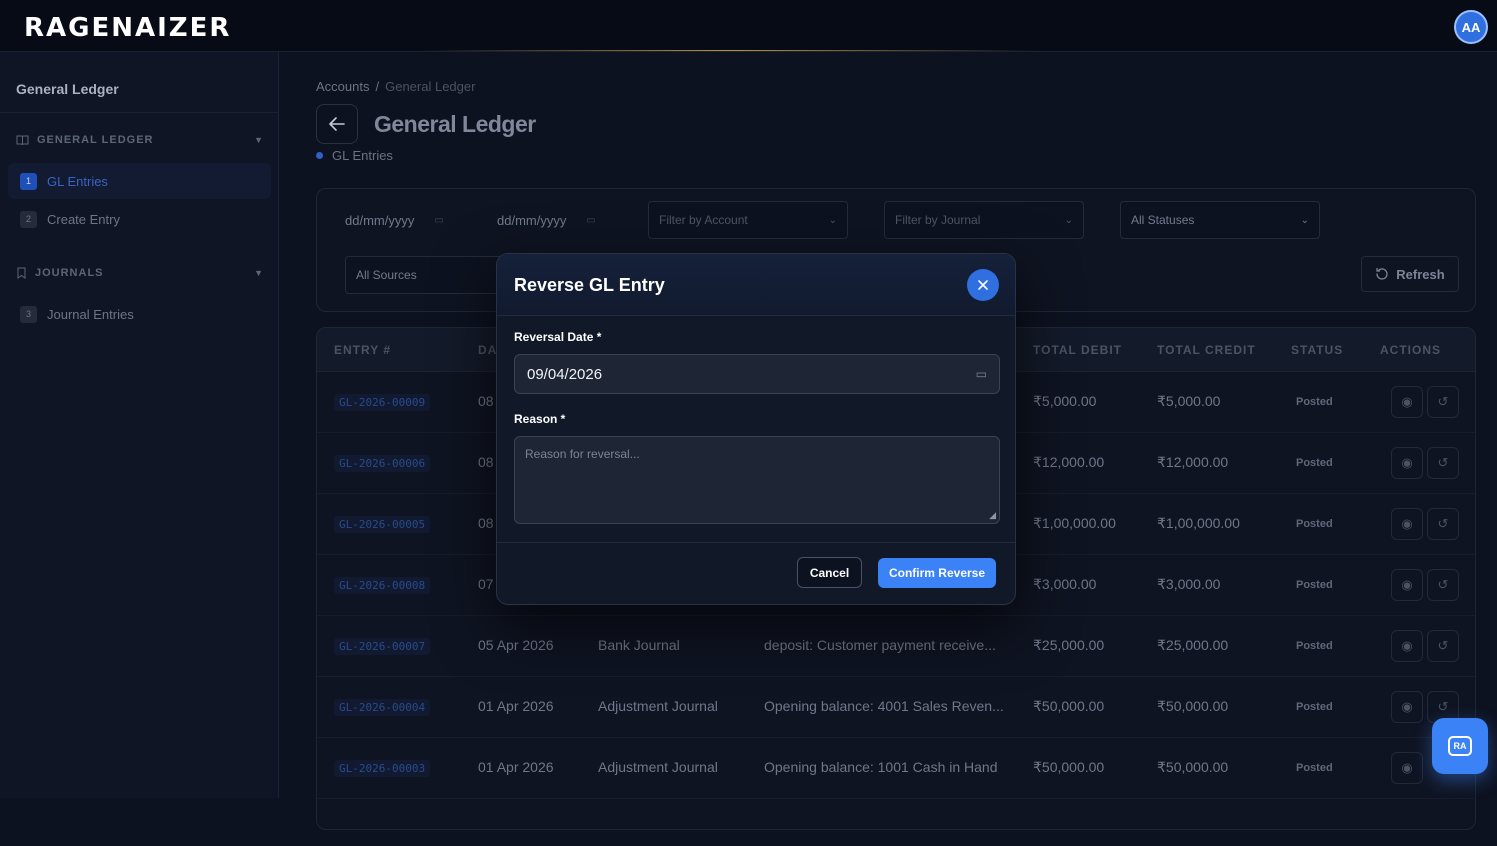  Describe the element at coordinates (1471, 27) in the screenshot. I see `user-avatar: AA` at that location.